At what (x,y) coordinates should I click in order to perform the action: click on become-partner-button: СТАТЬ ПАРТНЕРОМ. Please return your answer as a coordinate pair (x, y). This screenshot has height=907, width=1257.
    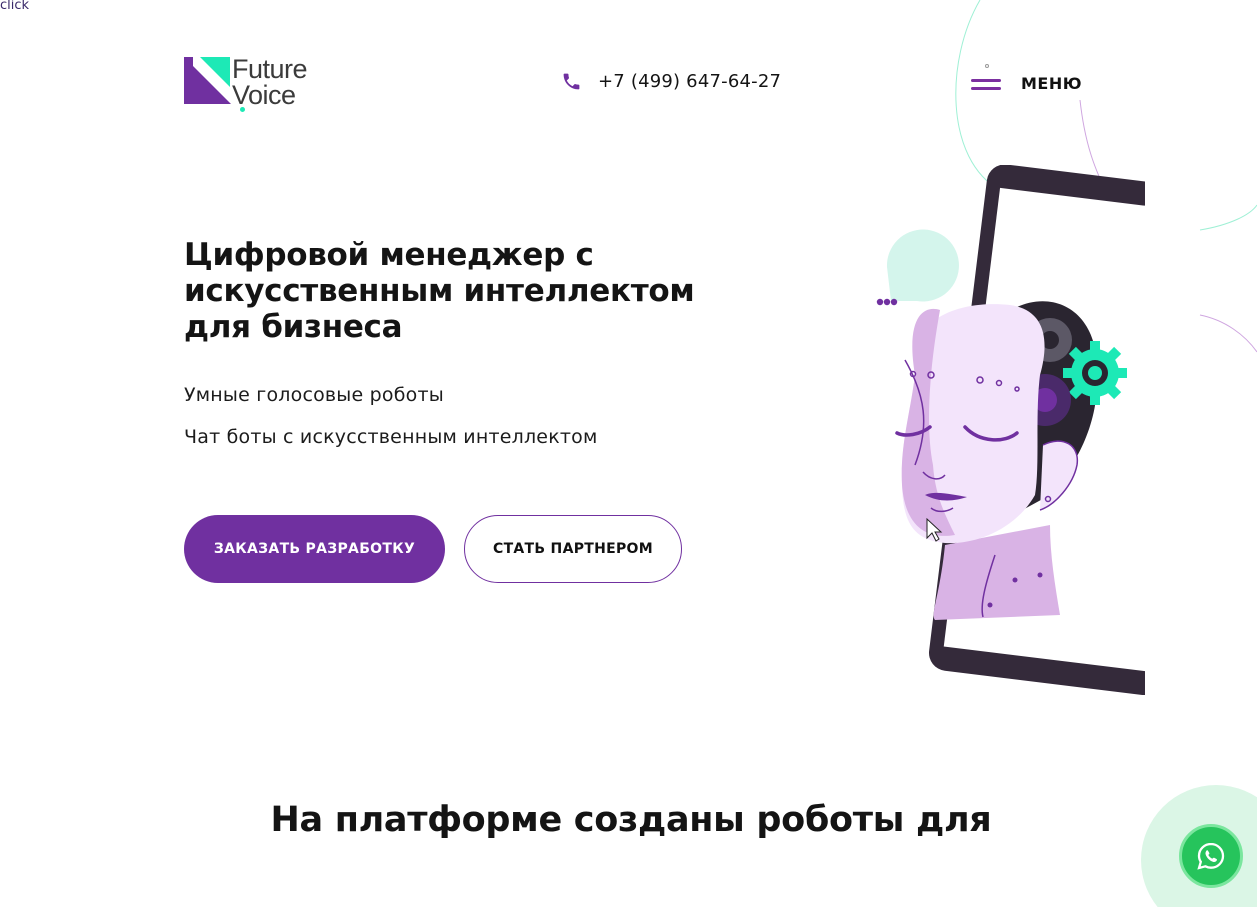
    Looking at the image, I should click on (573, 549).